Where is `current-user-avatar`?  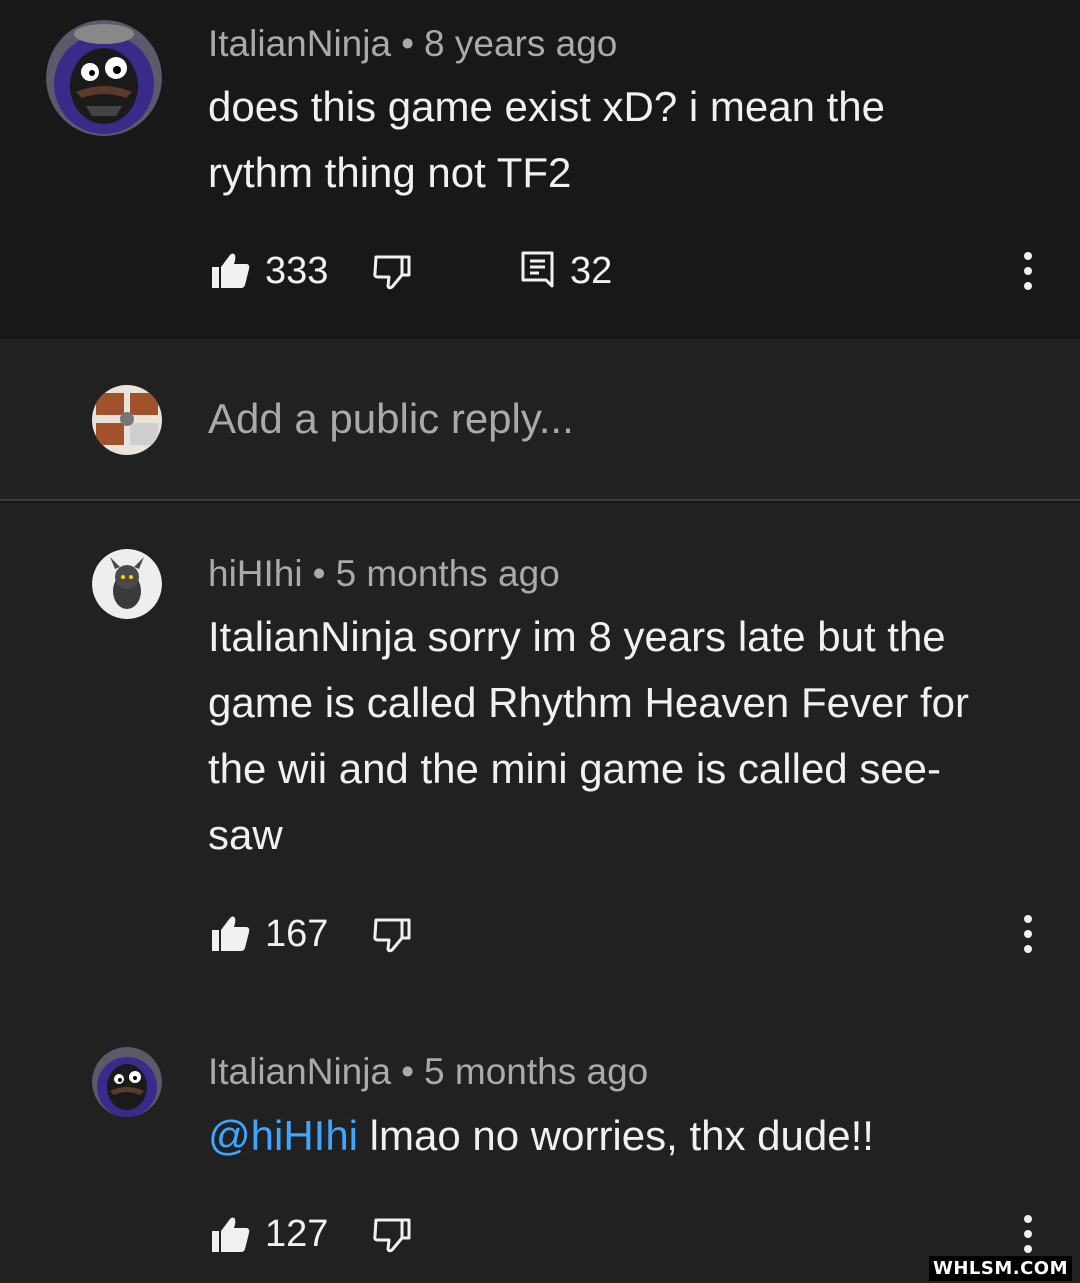
current-user-avatar is located at coordinates (127, 420).